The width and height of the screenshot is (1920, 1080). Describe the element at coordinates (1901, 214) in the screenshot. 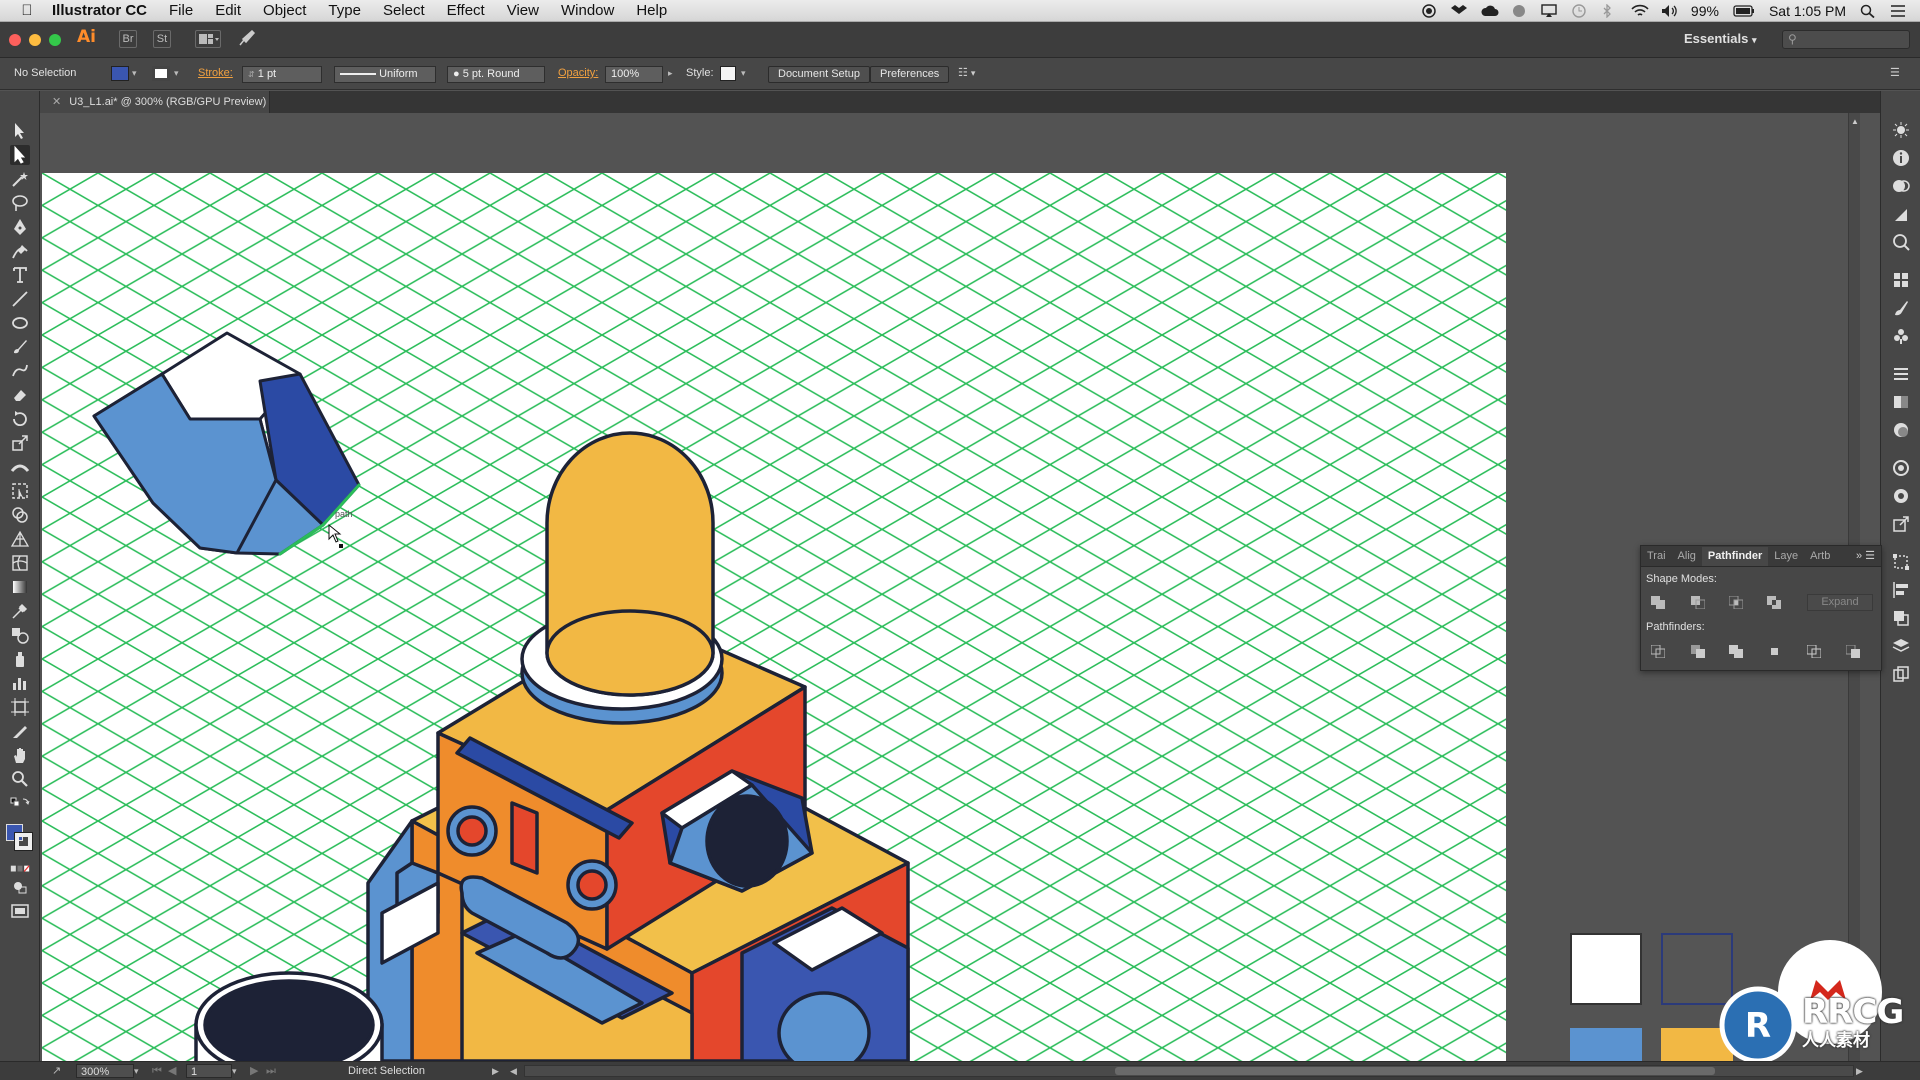

I see `document-info-icon` at that location.